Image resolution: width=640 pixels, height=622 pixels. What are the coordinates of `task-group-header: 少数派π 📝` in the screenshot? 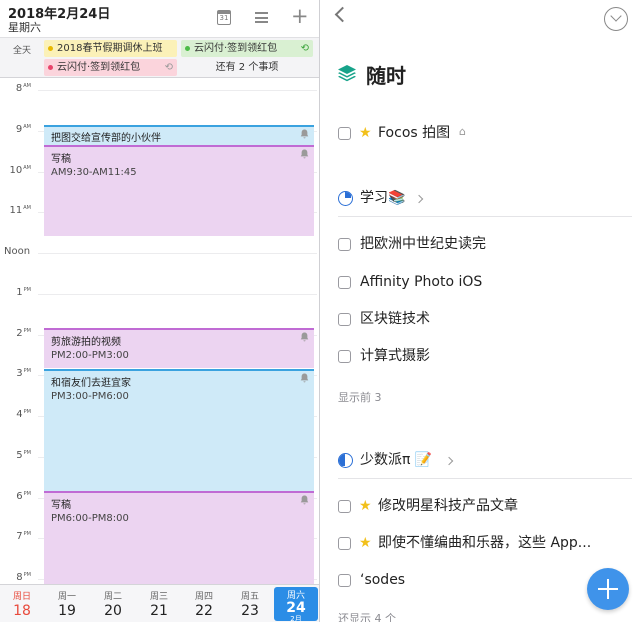 It's located at (485, 461).